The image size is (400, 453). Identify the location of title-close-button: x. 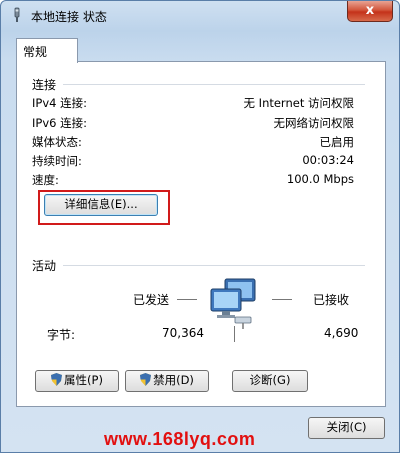
(370, 11).